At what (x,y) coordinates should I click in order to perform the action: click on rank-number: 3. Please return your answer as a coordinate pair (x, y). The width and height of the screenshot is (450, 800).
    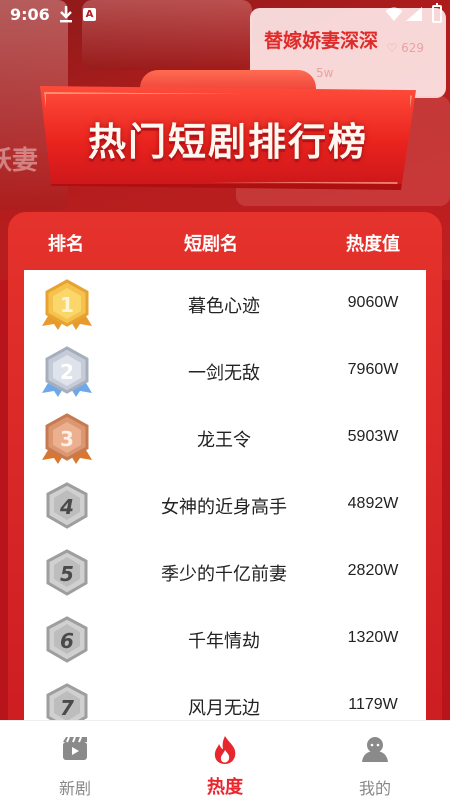
    Looking at the image, I should click on (67, 439).